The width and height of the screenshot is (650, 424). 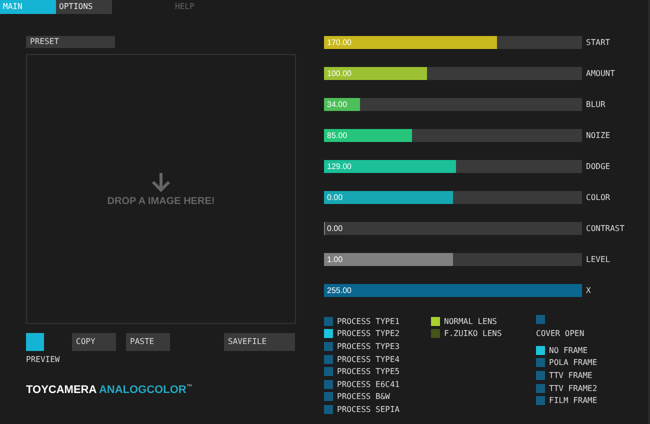 What do you see at coordinates (368, 384) in the screenshot?
I see `option-label: PROCESS E6C41` at bounding box center [368, 384].